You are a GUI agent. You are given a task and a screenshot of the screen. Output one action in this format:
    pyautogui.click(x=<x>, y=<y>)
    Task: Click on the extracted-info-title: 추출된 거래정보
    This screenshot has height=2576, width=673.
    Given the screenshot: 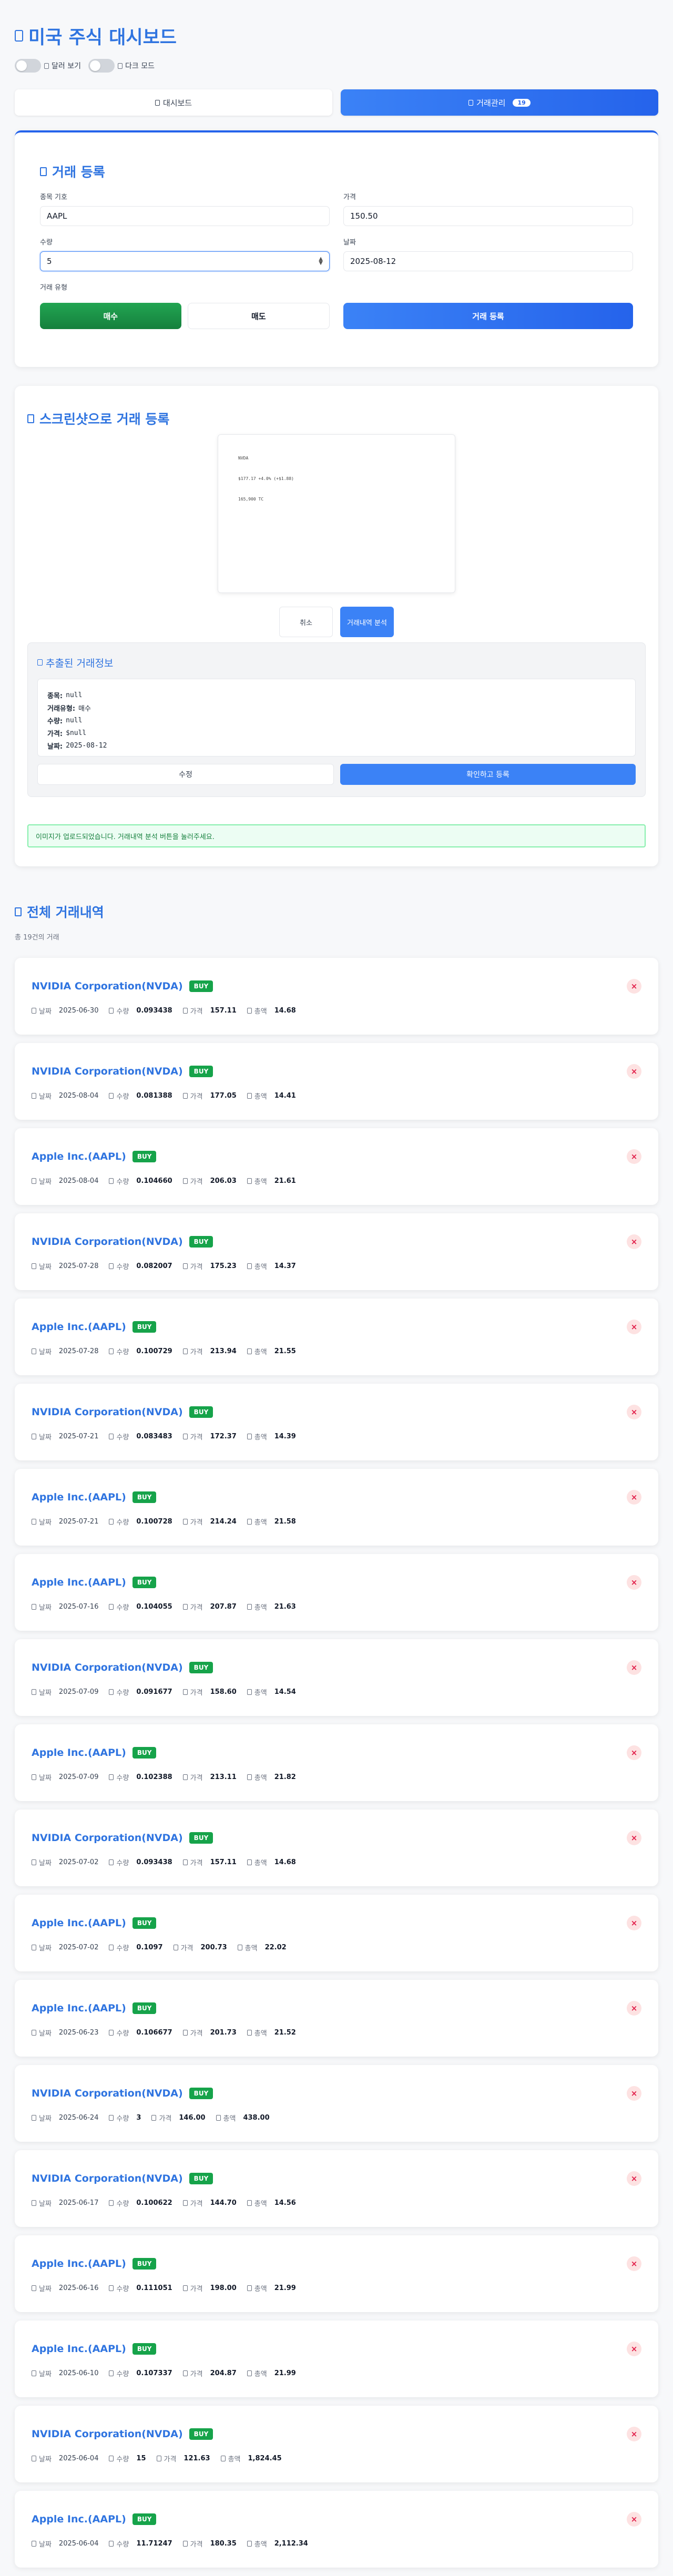 What is the action you would take?
    pyautogui.click(x=336, y=662)
    